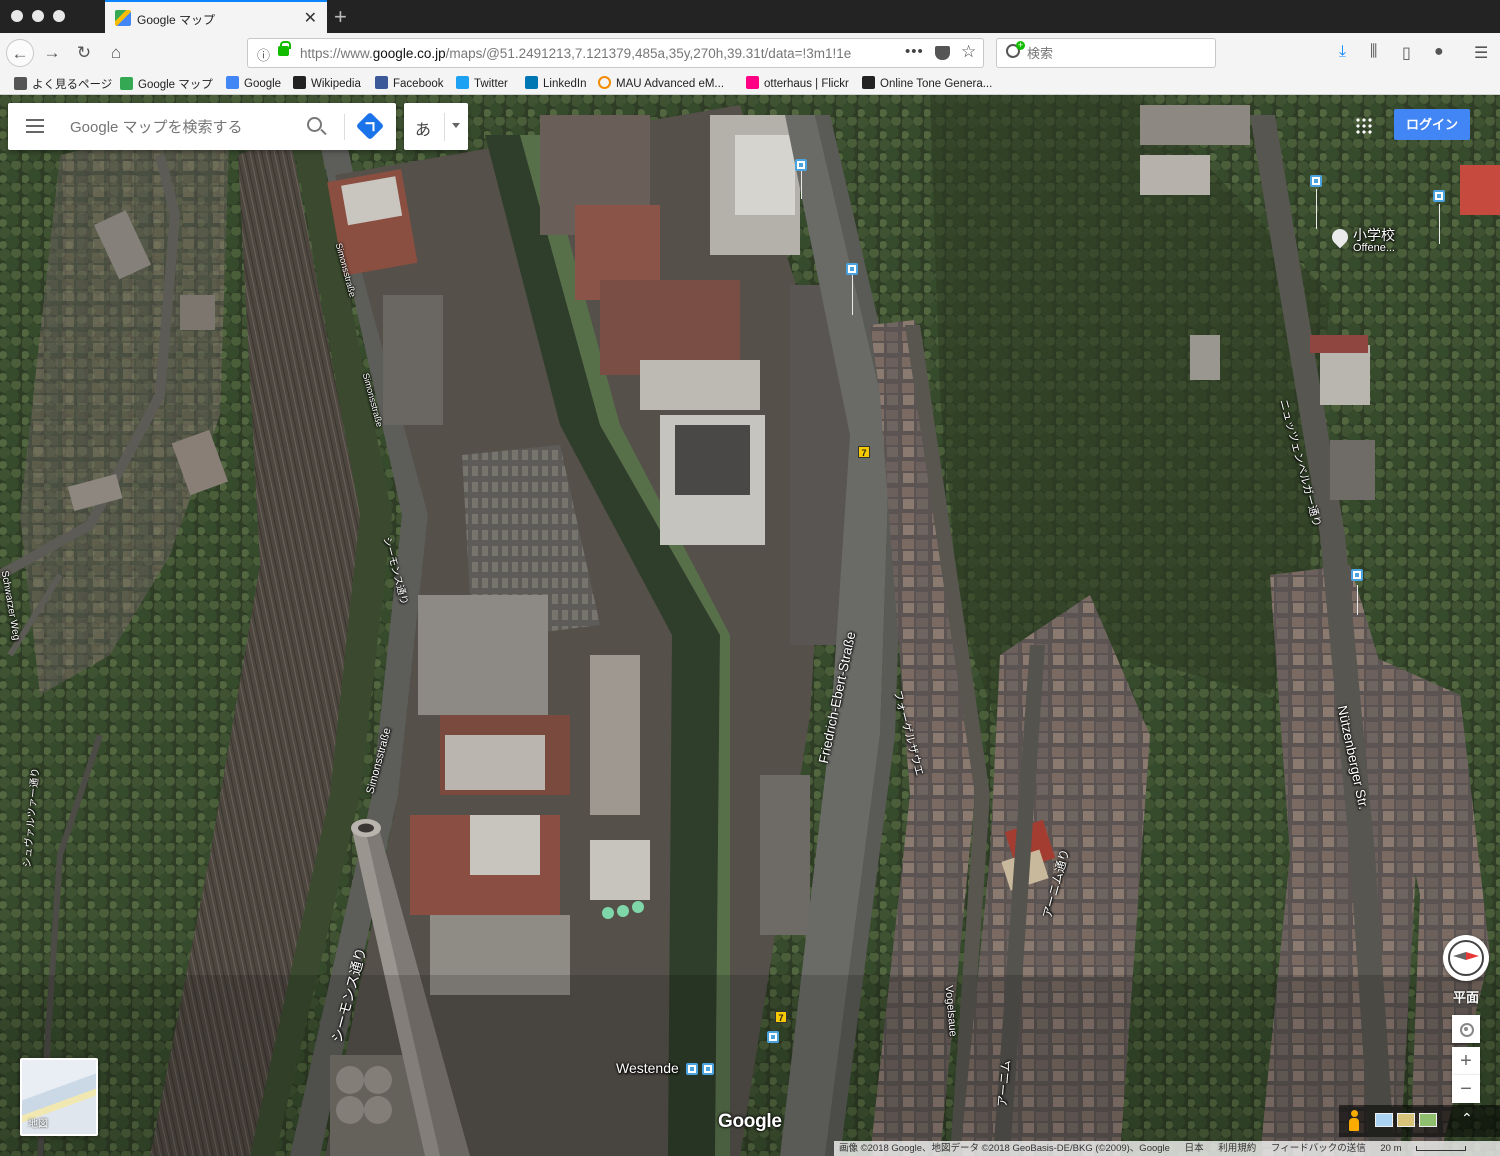  What do you see at coordinates (1439, 52) in the screenshot?
I see `extension-icon: ●` at bounding box center [1439, 52].